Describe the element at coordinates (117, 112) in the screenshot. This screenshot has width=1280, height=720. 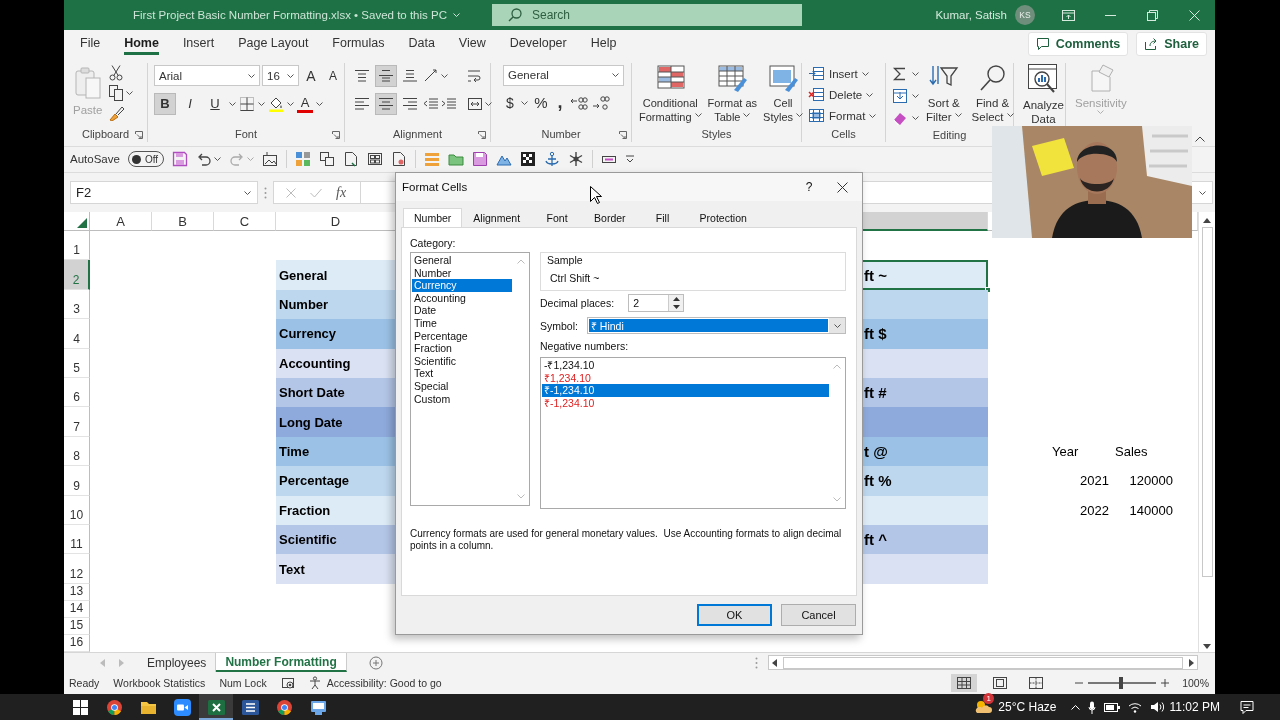
I see `format-painter-icon` at that location.